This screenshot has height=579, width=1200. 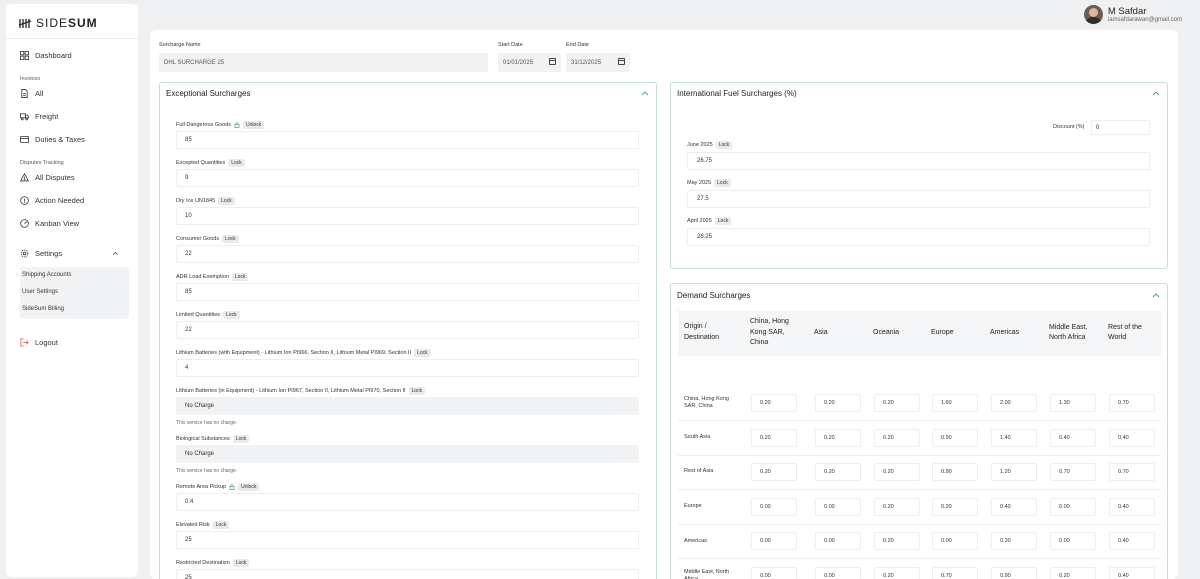 I want to click on surcharge-input: 9, so click(x=407, y=178).